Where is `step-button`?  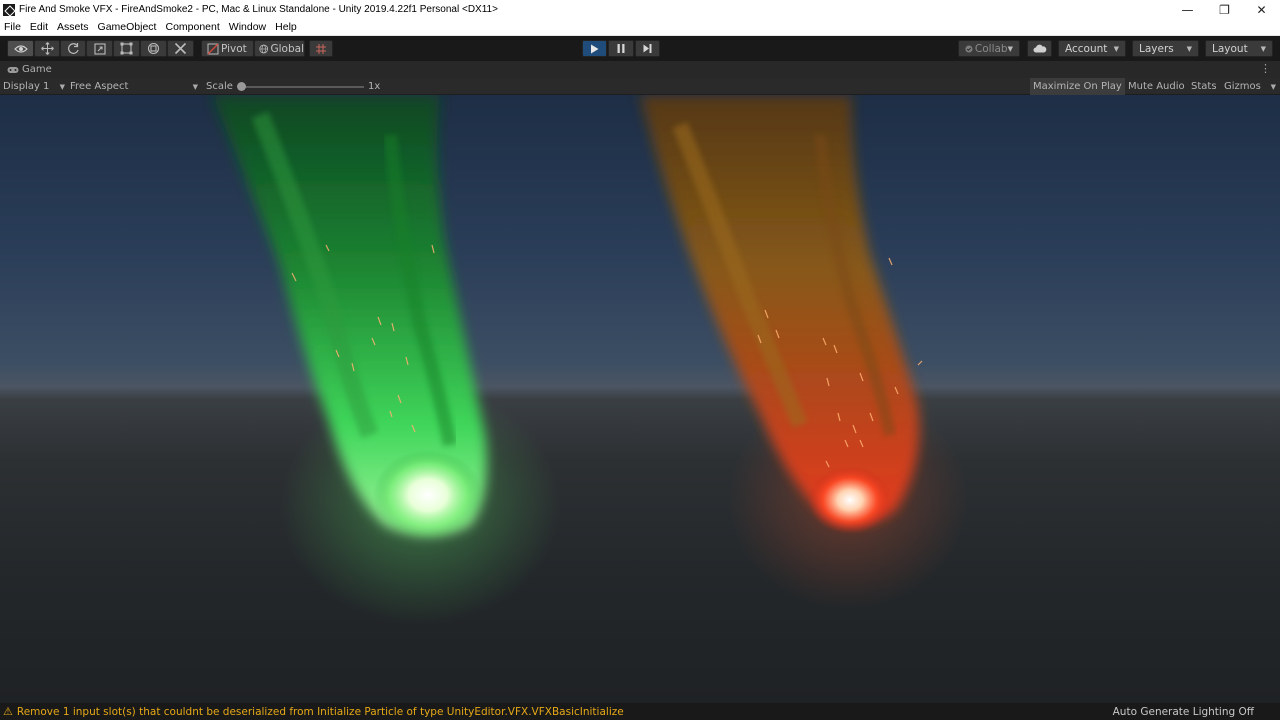
step-button is located at coordinates (647, 48).